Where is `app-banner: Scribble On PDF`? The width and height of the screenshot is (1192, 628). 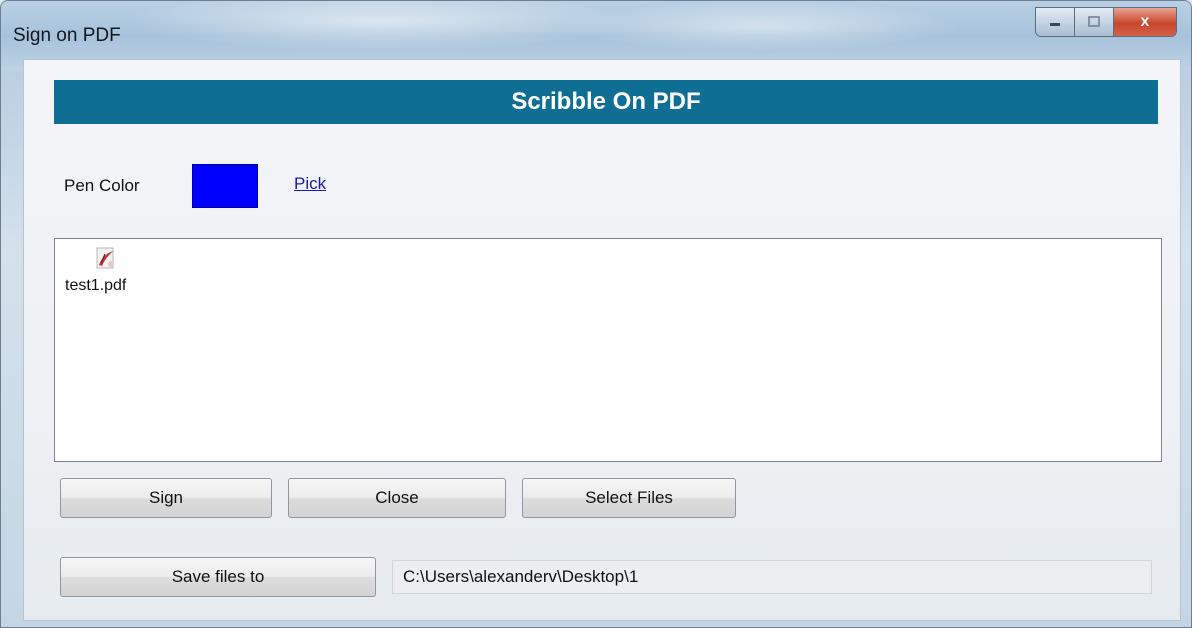
app-banner: Scribble On PDF is located at coordinates (606, 102).